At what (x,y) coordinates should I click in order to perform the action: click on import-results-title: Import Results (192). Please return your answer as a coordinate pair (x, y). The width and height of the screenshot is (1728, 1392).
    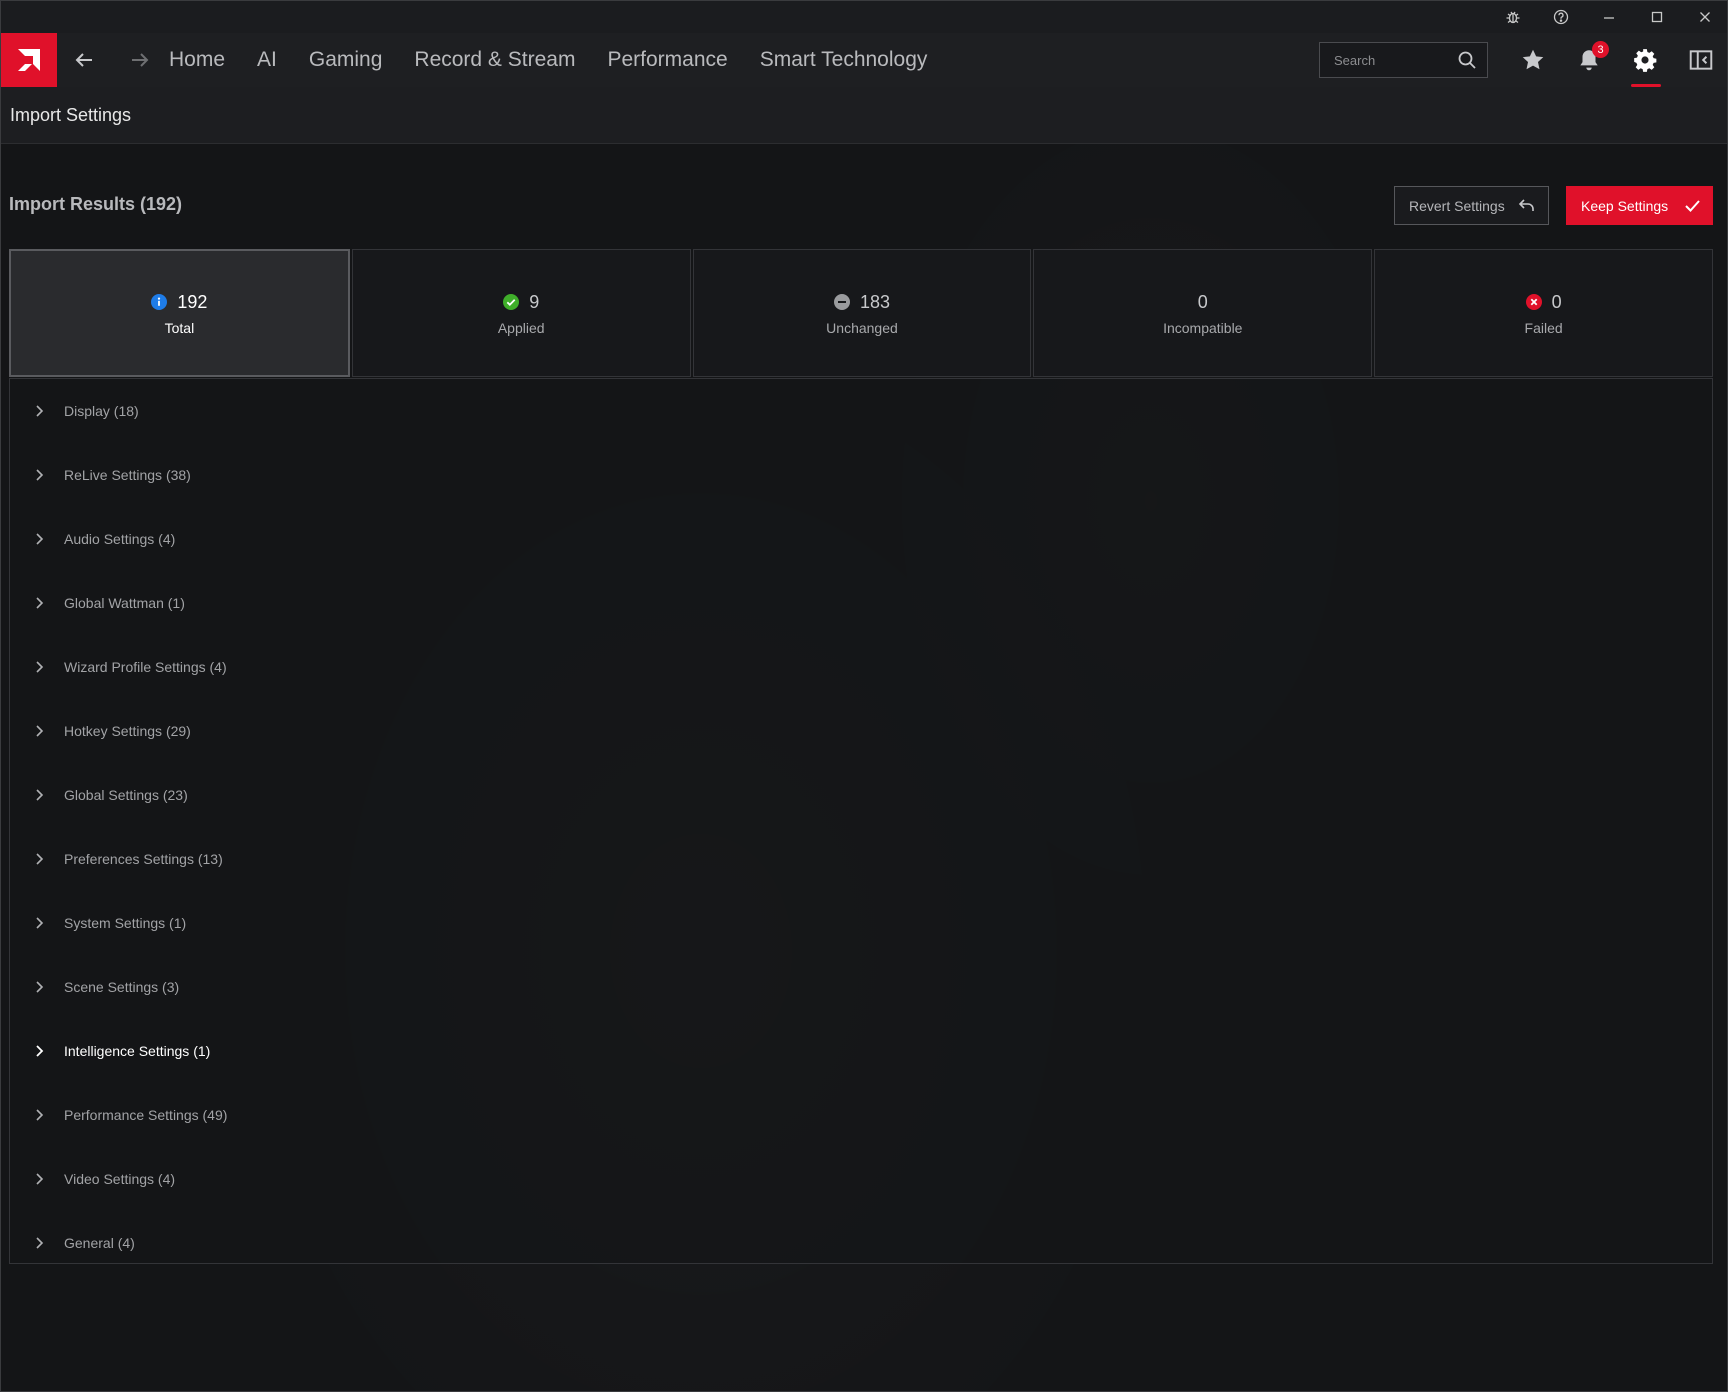
    Looking at the image, I should click on (96, 204).